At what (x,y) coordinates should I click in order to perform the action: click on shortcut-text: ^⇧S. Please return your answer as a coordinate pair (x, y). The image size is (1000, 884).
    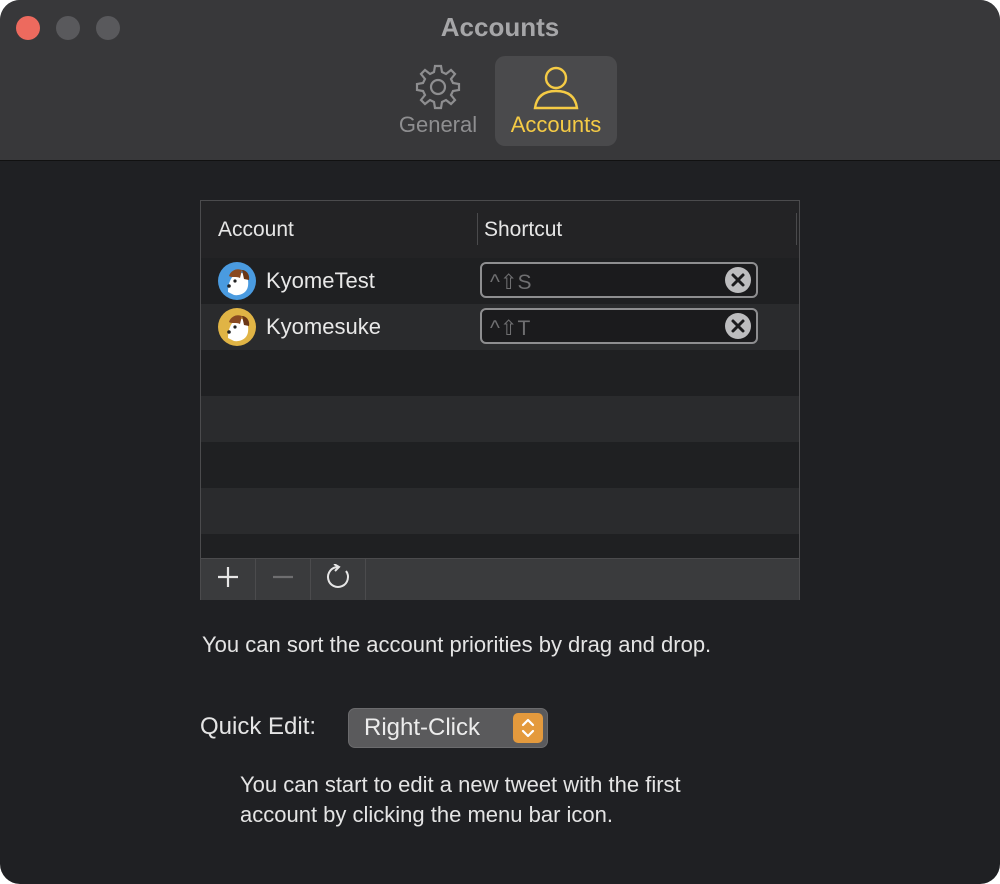
    Looking at the image, I should click on (511, 282).